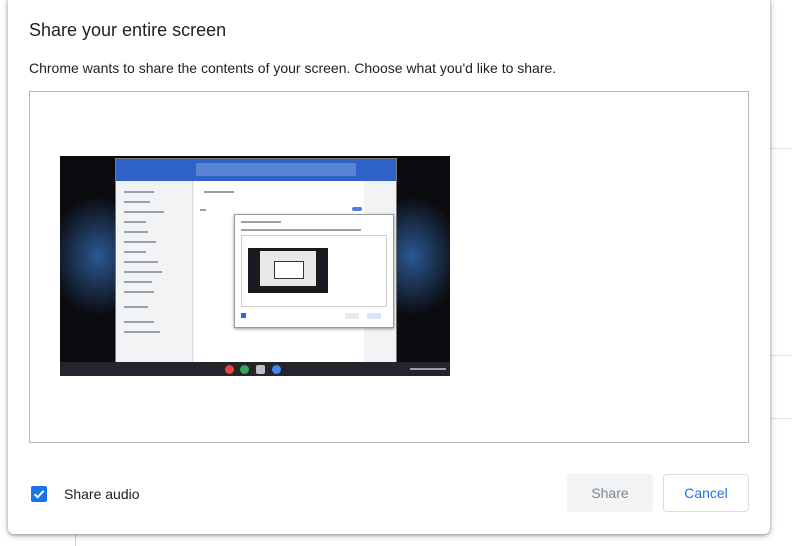  I want to click on thumbnail-sidebar, so click(154, 272).